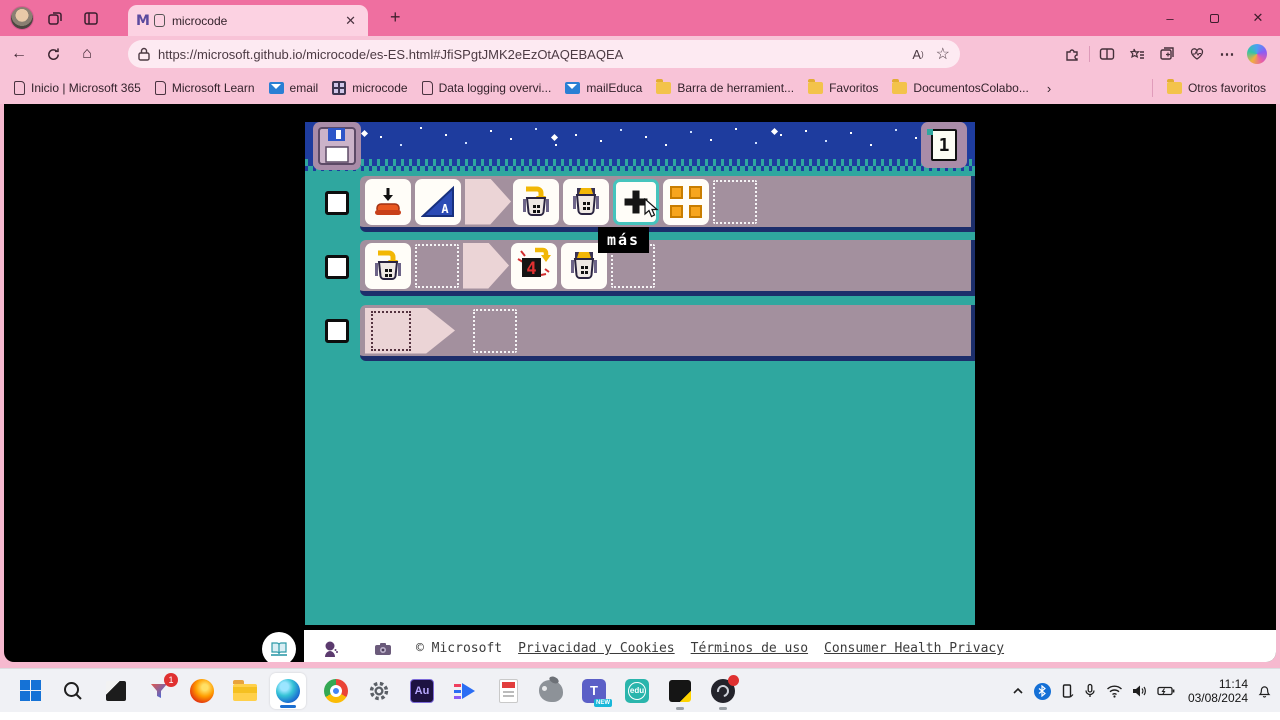  I want to click on favorite-star-icon: ☆, so click(943, 54).